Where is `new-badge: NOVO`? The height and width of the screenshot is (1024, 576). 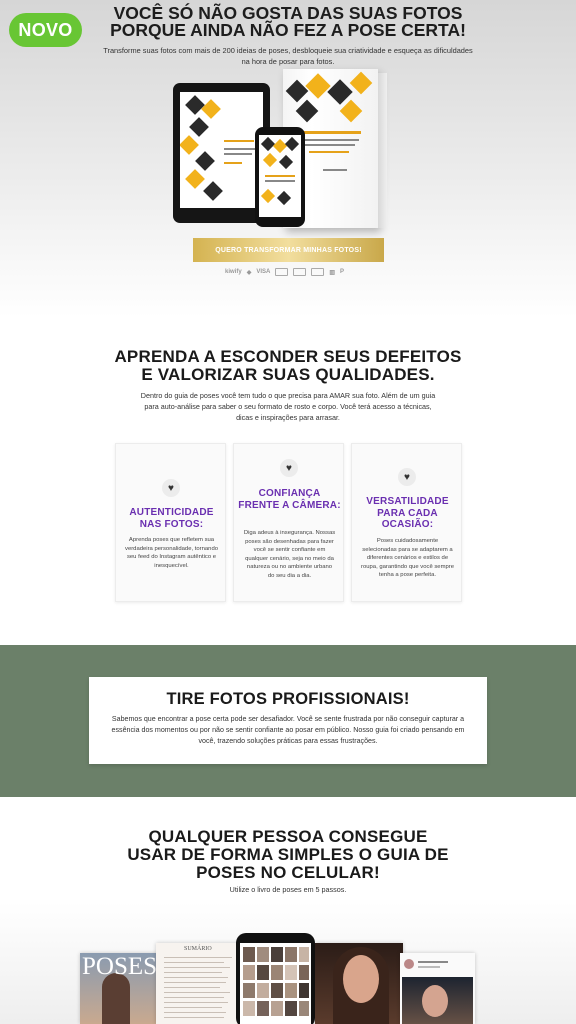 new-badge: NOVO is located at coordinates (45, 30).